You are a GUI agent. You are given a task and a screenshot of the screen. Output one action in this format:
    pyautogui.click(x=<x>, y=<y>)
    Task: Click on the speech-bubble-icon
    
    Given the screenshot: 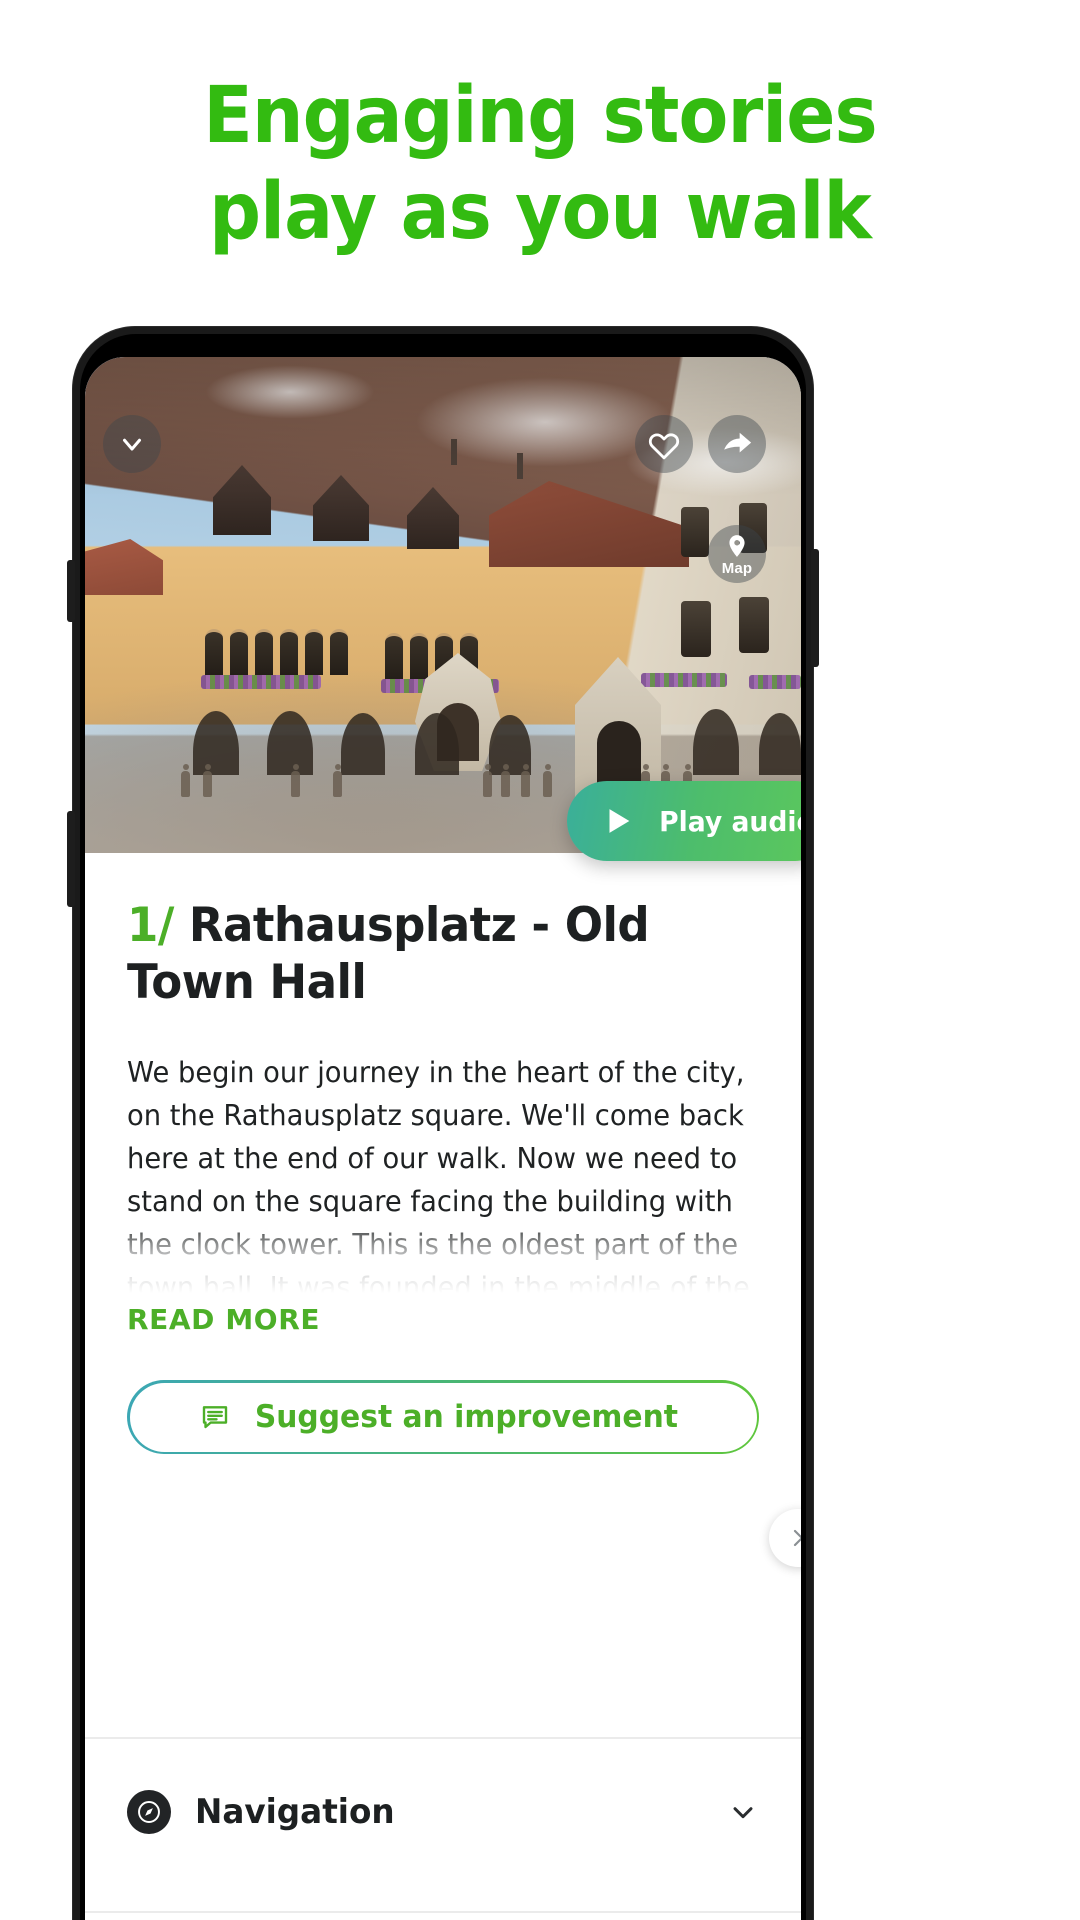 What is the action you would take?
    pyautogui.click(x=214, y=1417)
    